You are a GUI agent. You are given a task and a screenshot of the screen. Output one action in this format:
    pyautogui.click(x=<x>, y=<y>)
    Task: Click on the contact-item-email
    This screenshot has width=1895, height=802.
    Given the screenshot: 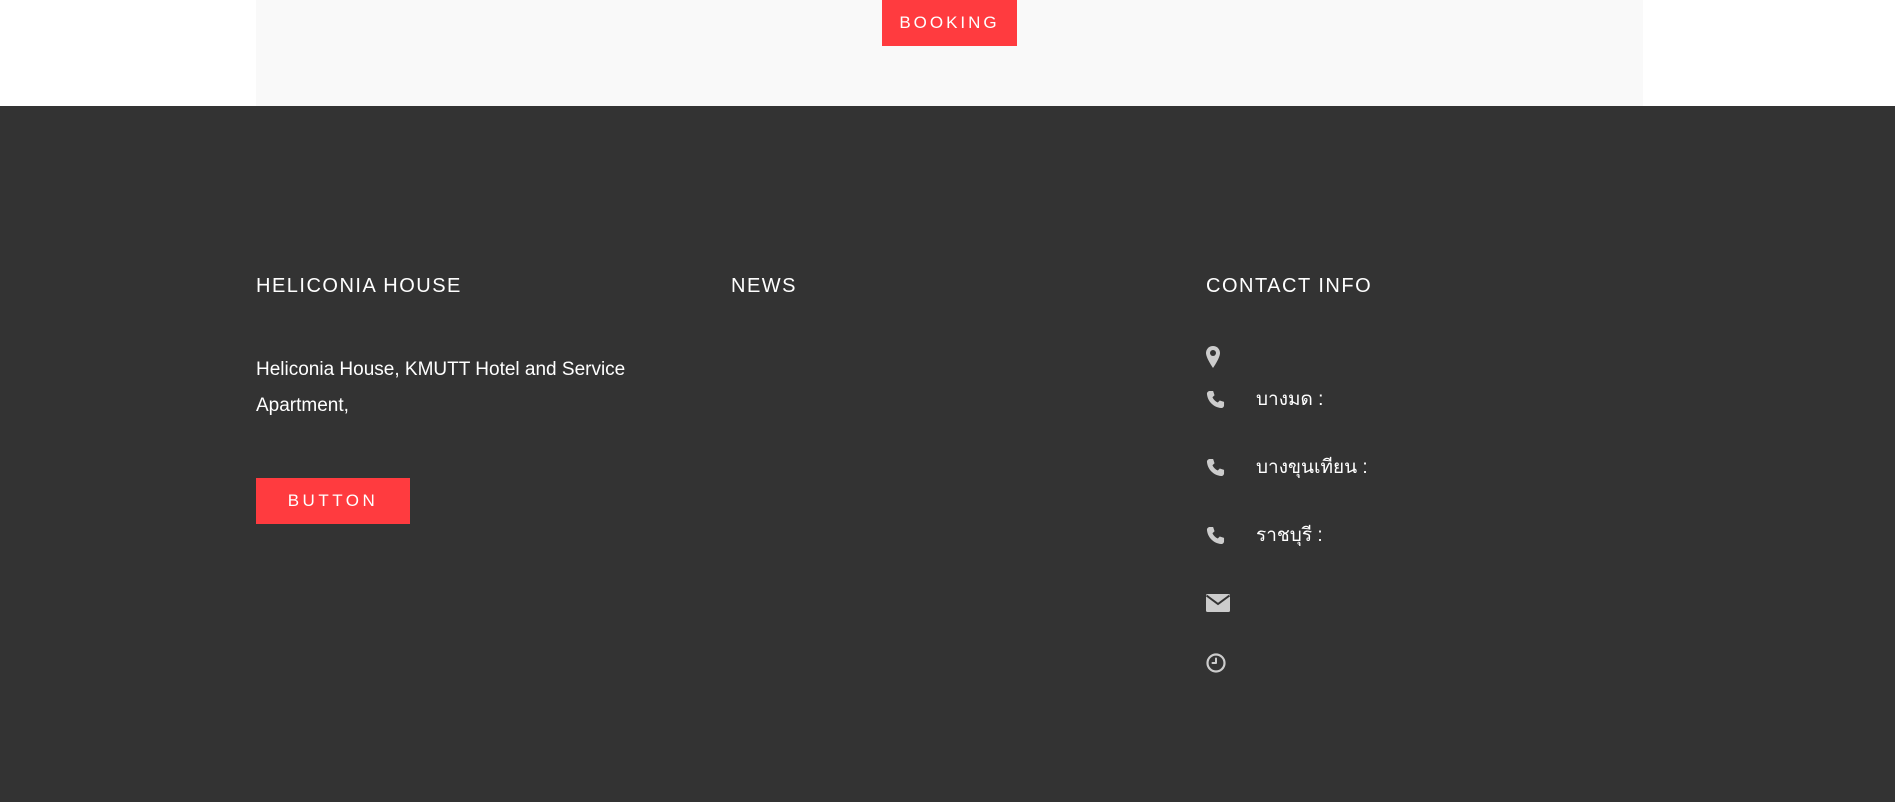 What is the action you would take?
    pyautogui.click(x=1426, y=605)
    